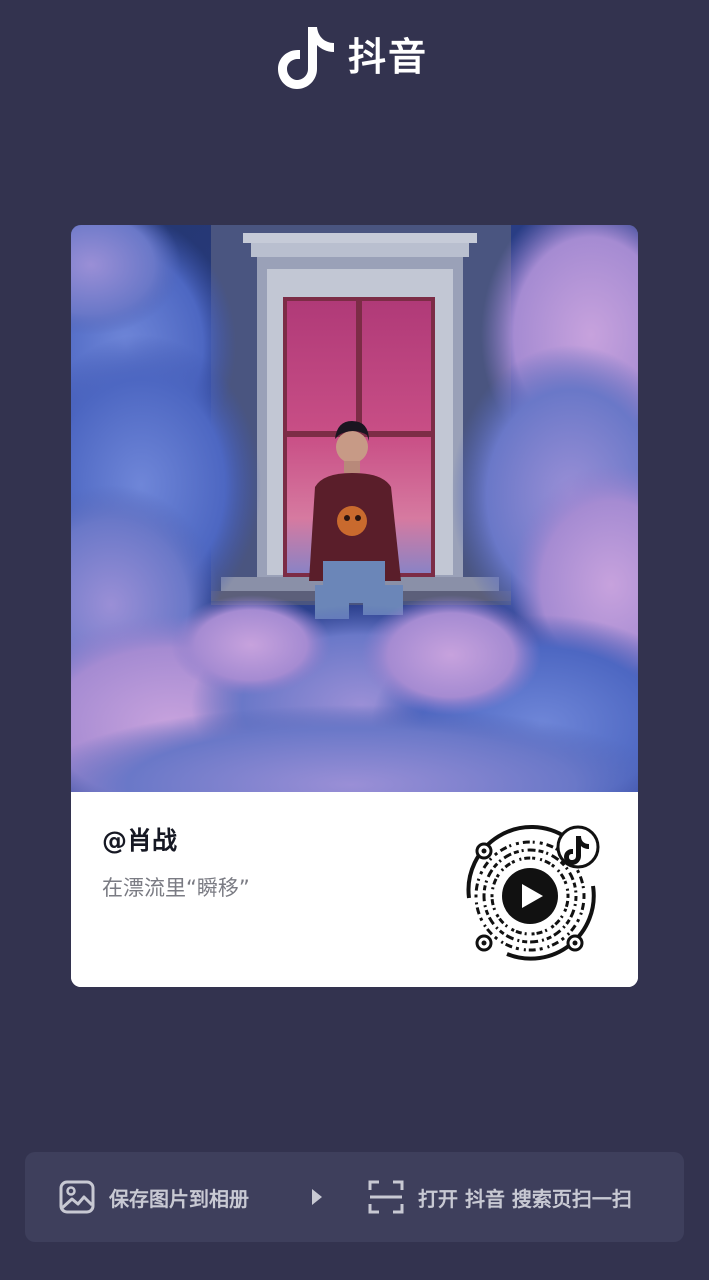 This screenshot has width=709, height=1280. What do you see at coordinates (354, 889) in the screenshot?
I see `card-info: @肖战 在漂流里“瞬移”` at bounding box center [354, 889].